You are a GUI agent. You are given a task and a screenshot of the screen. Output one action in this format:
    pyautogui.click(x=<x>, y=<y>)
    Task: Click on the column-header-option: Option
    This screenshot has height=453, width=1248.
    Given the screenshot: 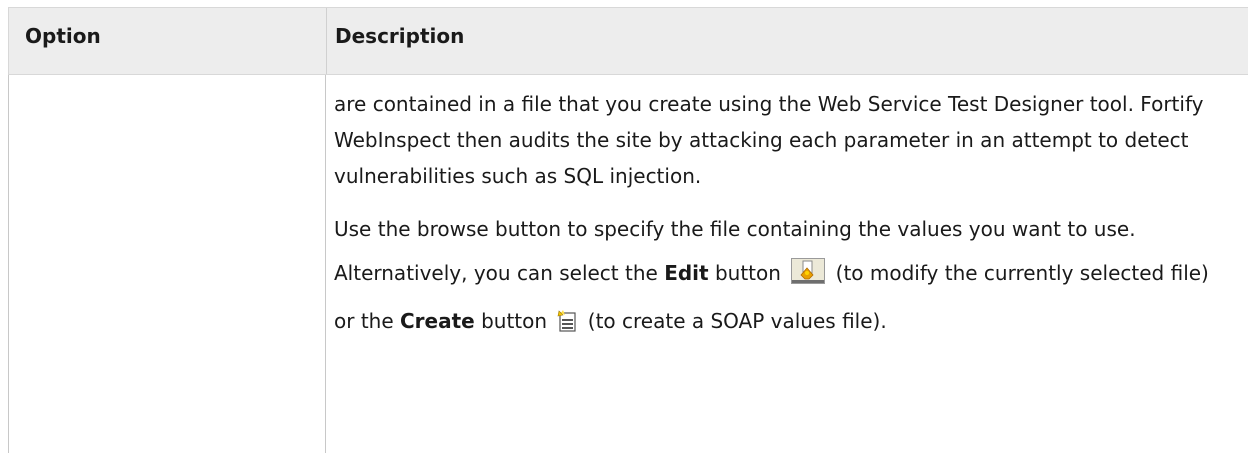 What is the action you would take?
    pyautogui.click(x=63, y=36)
    